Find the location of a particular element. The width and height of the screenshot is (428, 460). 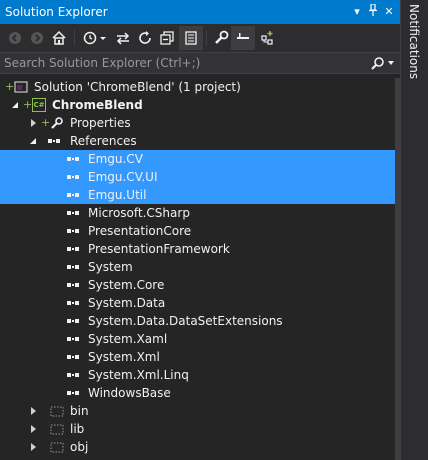

forward-icon is located at coordinates (37, 38).